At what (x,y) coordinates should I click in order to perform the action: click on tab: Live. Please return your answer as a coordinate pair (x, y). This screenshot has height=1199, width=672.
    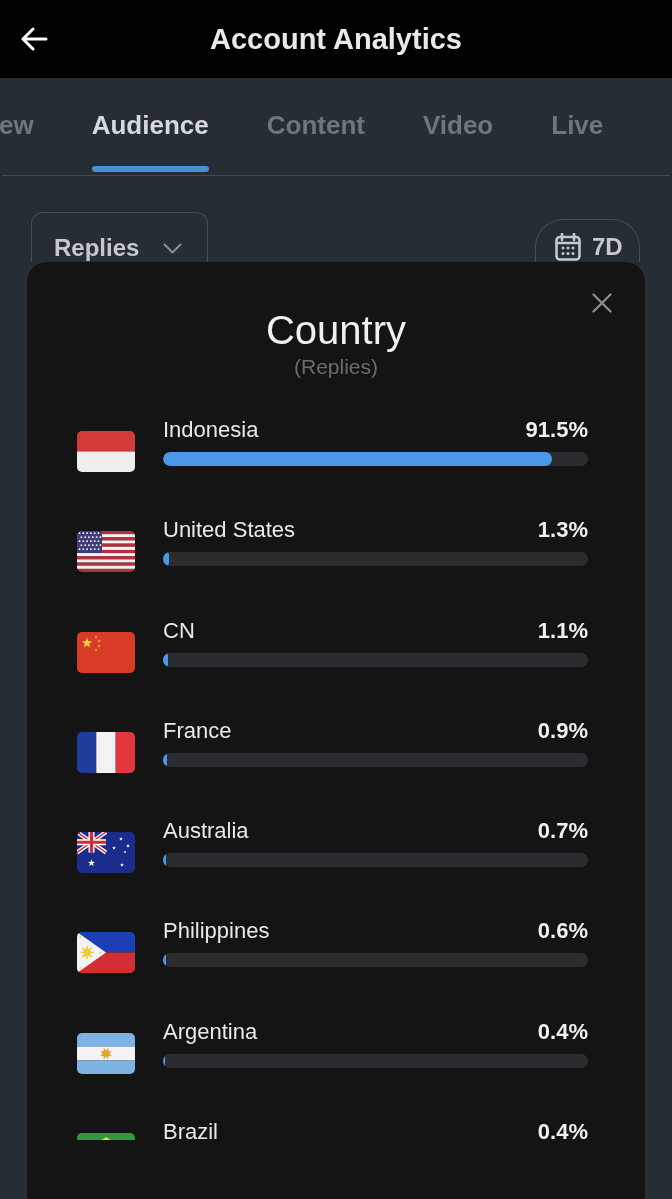
    Looking at the image, I should click on (577, 125).